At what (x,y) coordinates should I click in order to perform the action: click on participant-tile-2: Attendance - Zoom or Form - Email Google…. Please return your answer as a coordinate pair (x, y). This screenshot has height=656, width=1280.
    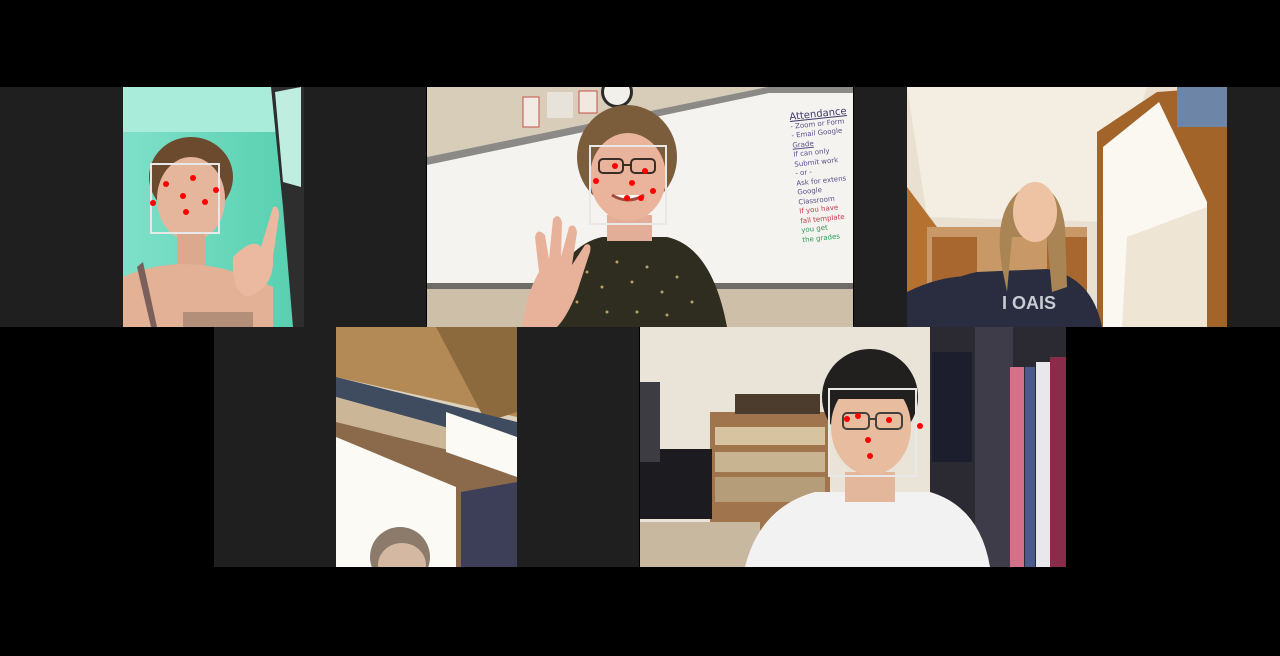
    Looking at the image, I should click on (640, 207).